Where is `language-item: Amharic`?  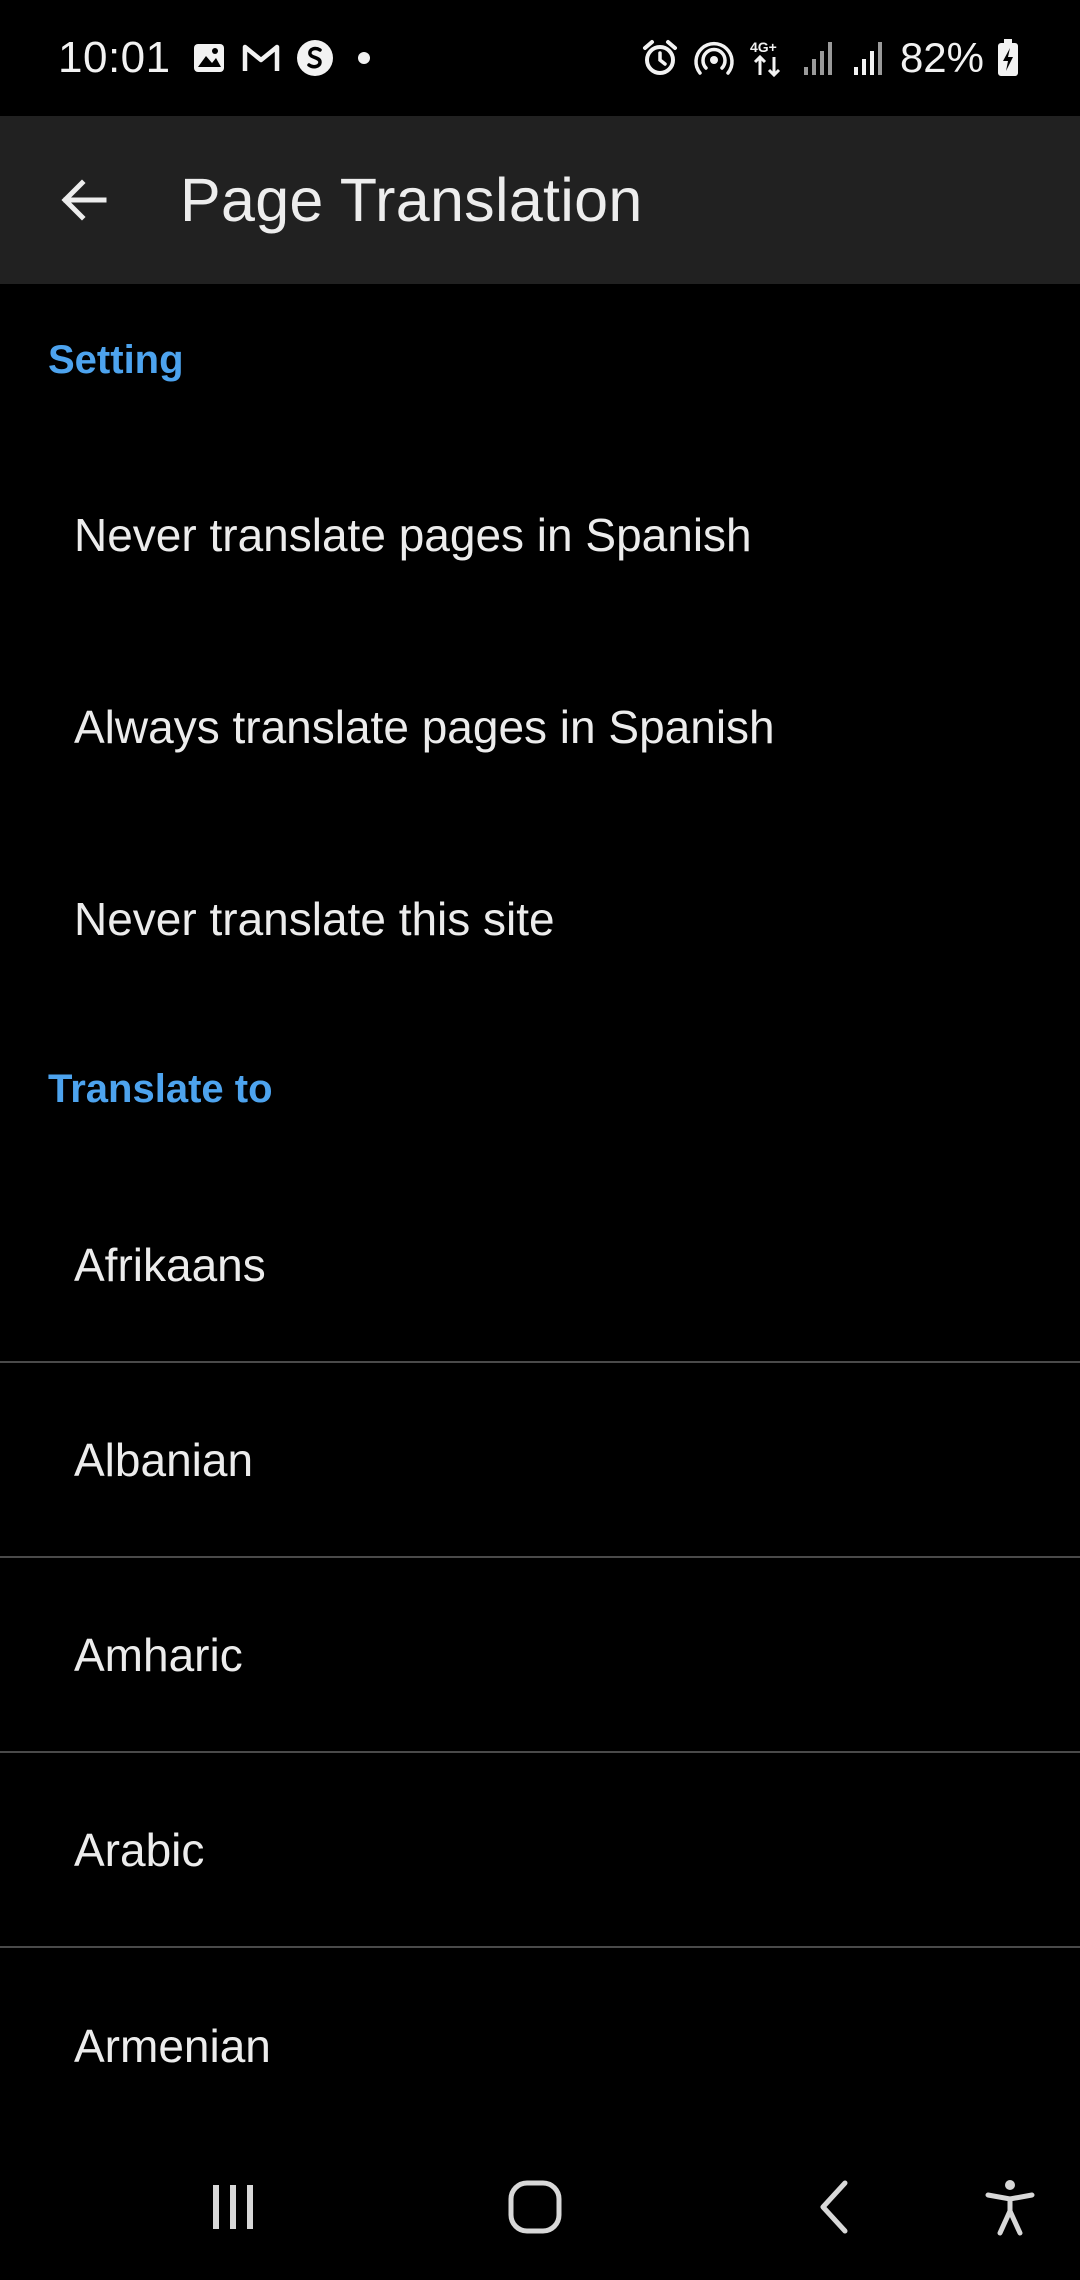
language-item: Amharic is located at coordinates (540, 1655).